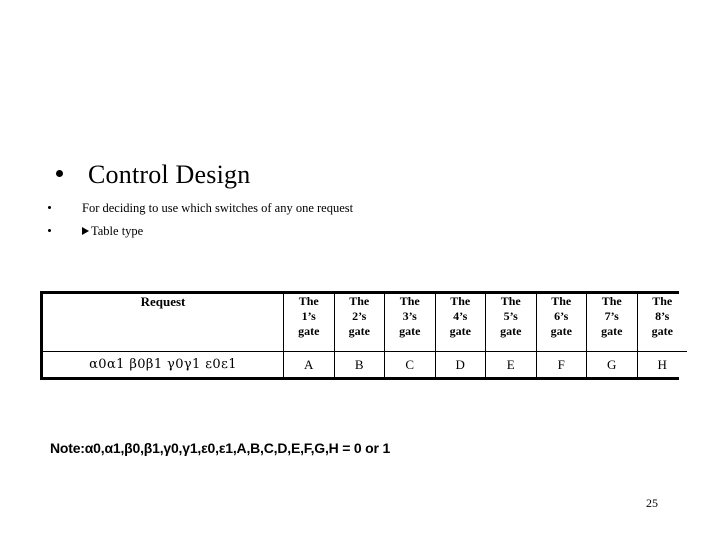 The width and height of the screenshot is (720, 540). Describe the element at coordinates (163, 323) in the screenshot. I see `column-header-request: Request` at that location.